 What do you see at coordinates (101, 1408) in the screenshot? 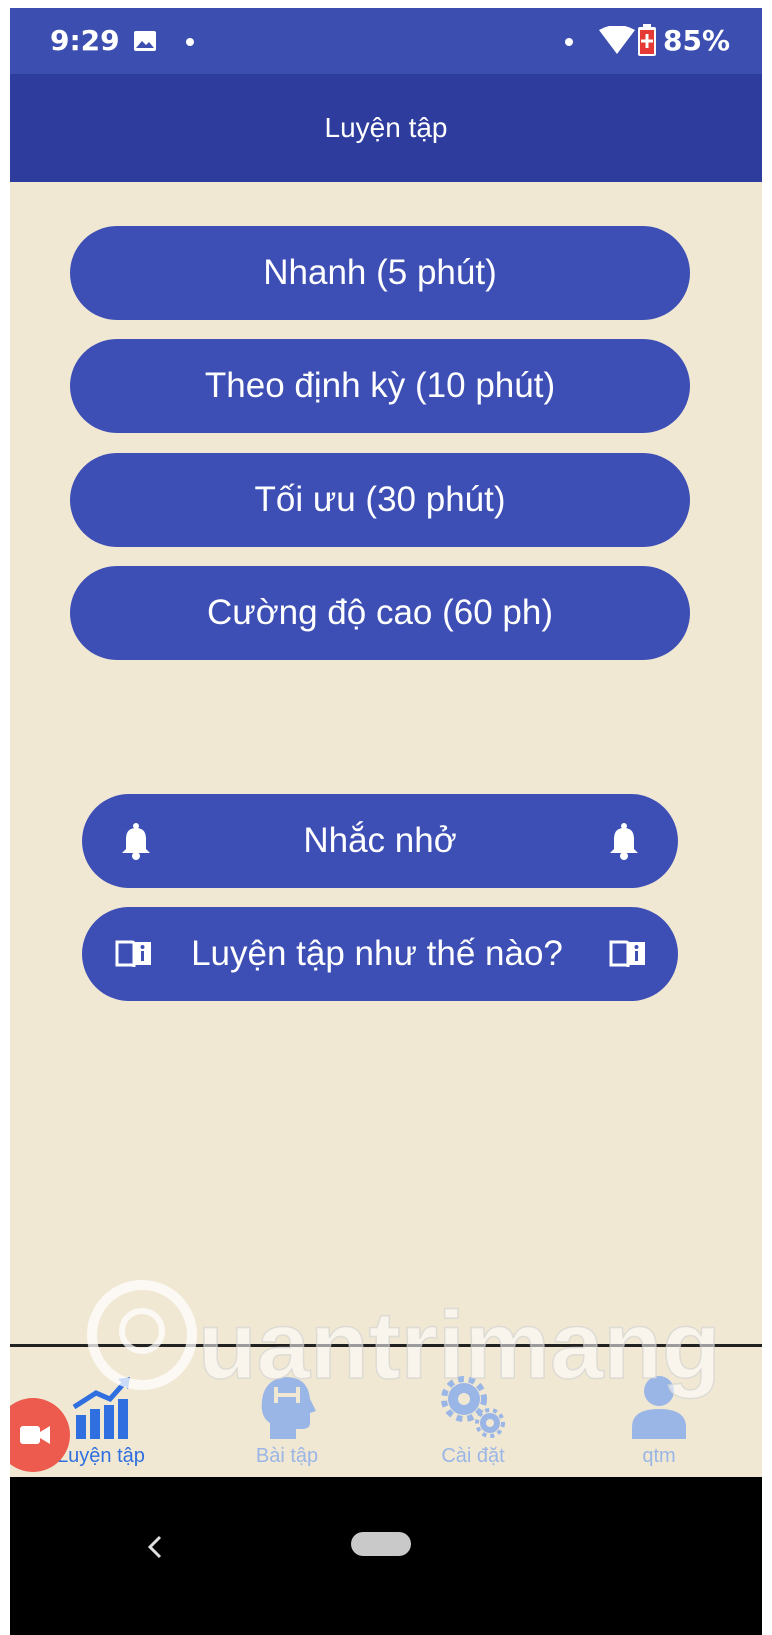
I see `chart-icon` at bounding box center [101, 1408].